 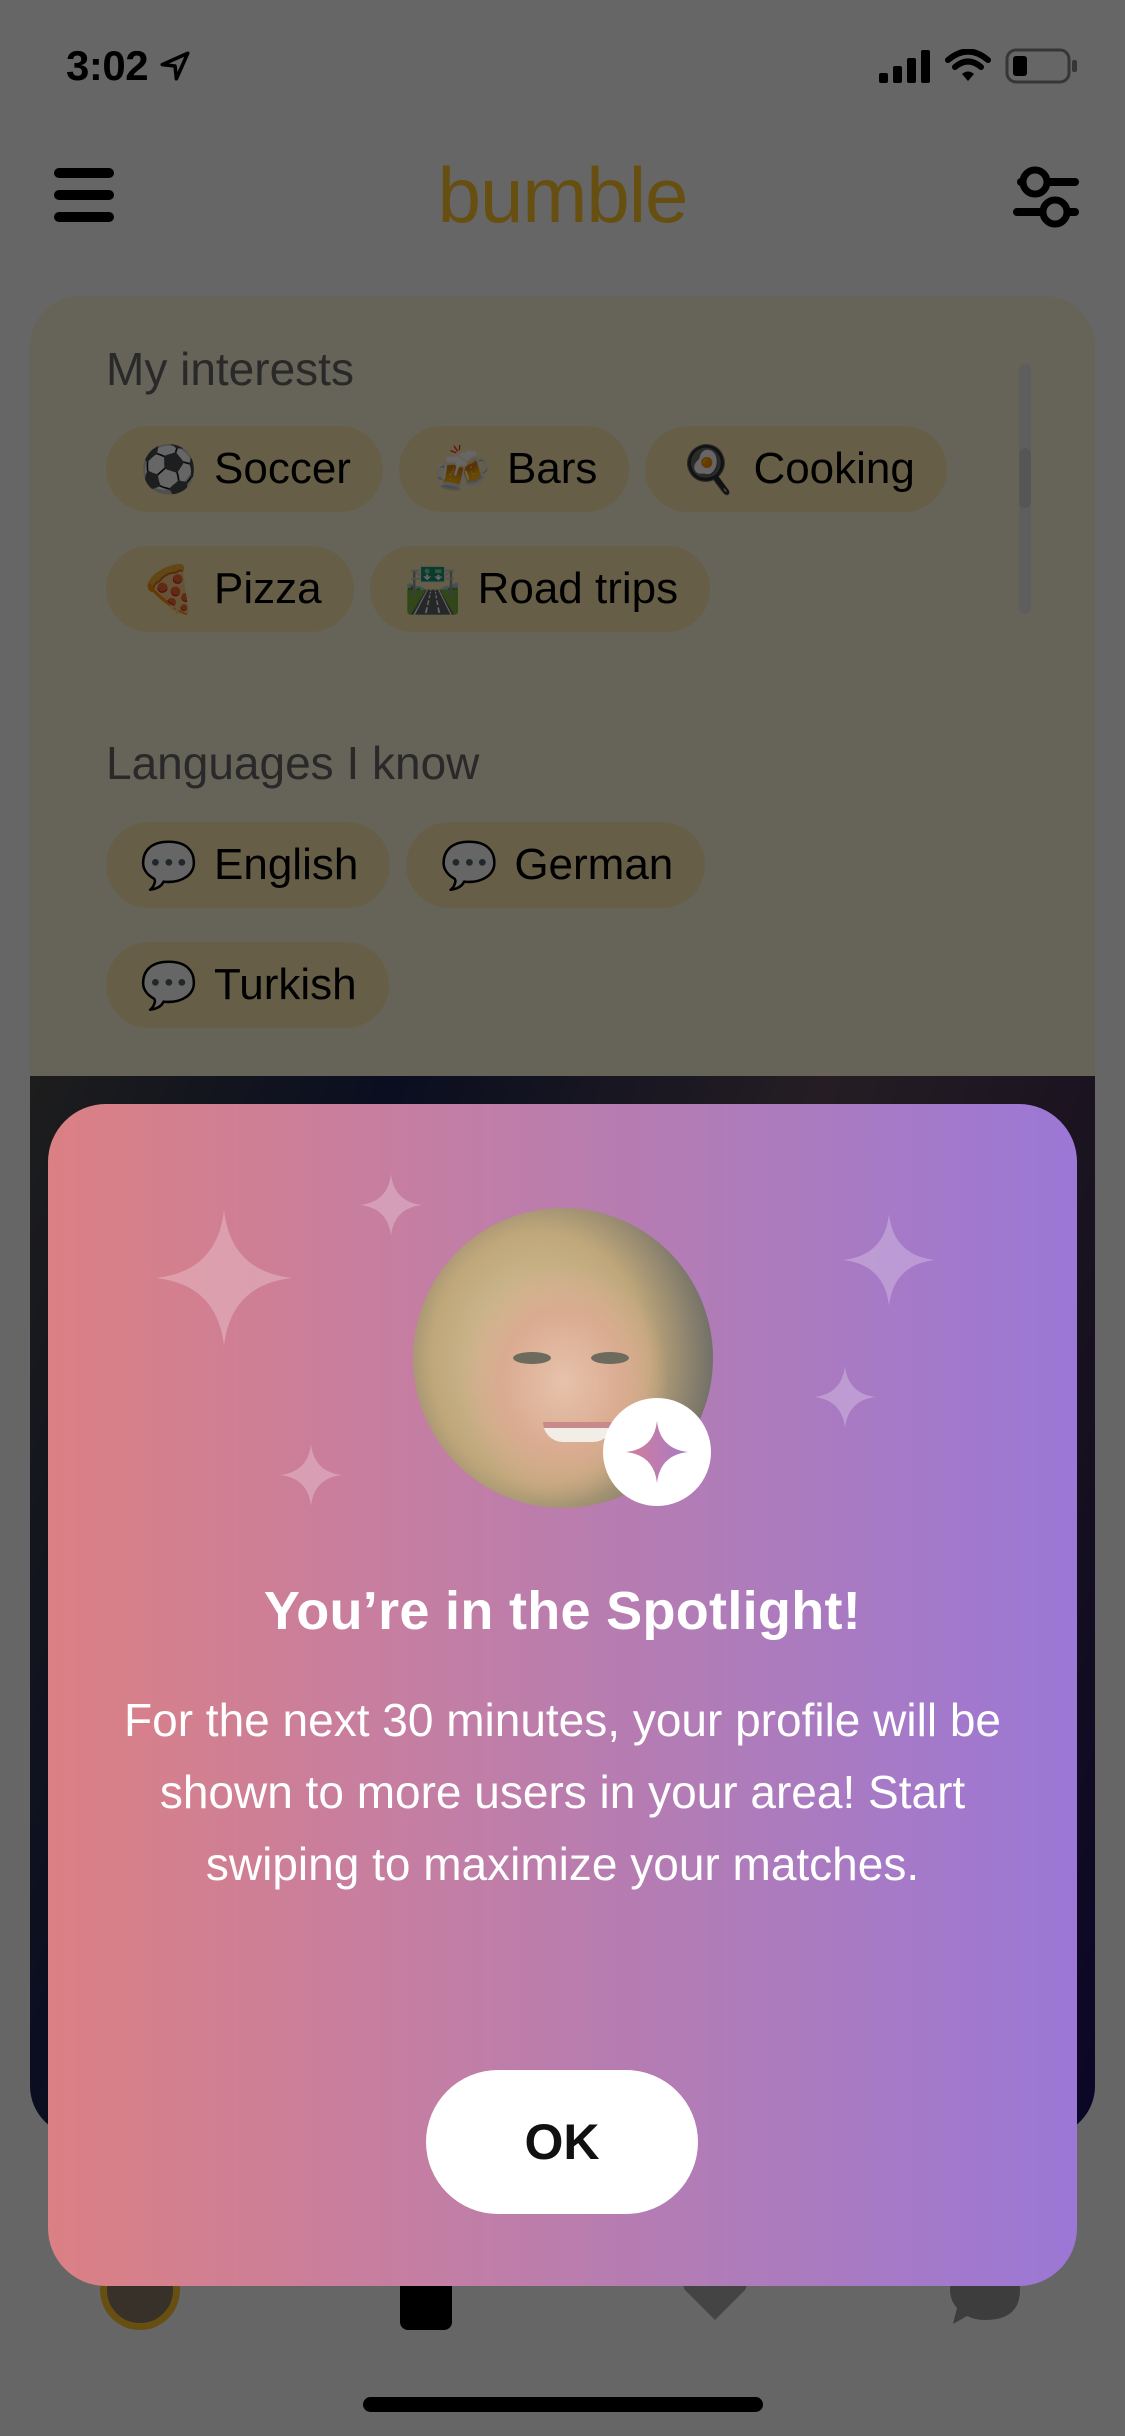 What do you see at coordinates (562, 1611) in the screenshot?
I see `modal-title: You’re in the Spotlight!` at bounding box center [562, 1611].